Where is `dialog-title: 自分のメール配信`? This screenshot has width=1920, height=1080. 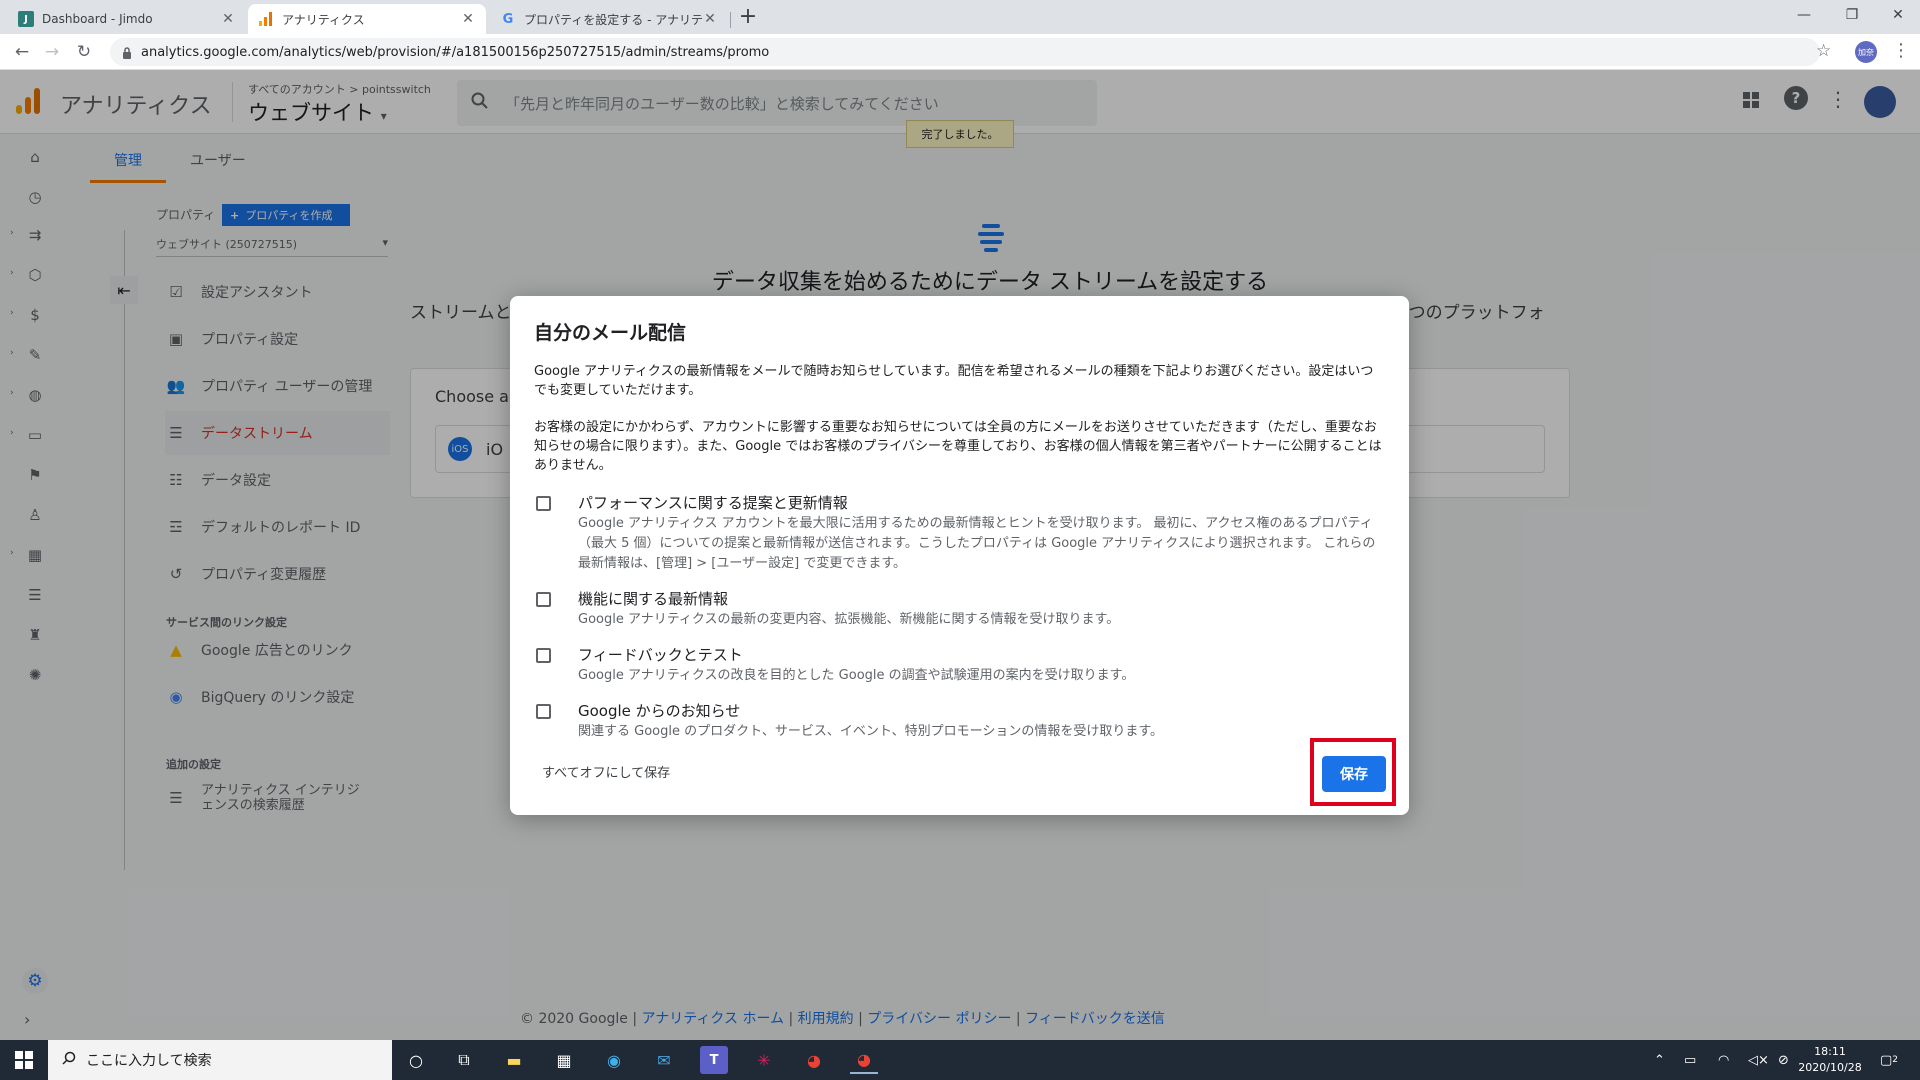 dialog-title: 自分のメール配信 is located at coordinates (610, 333).